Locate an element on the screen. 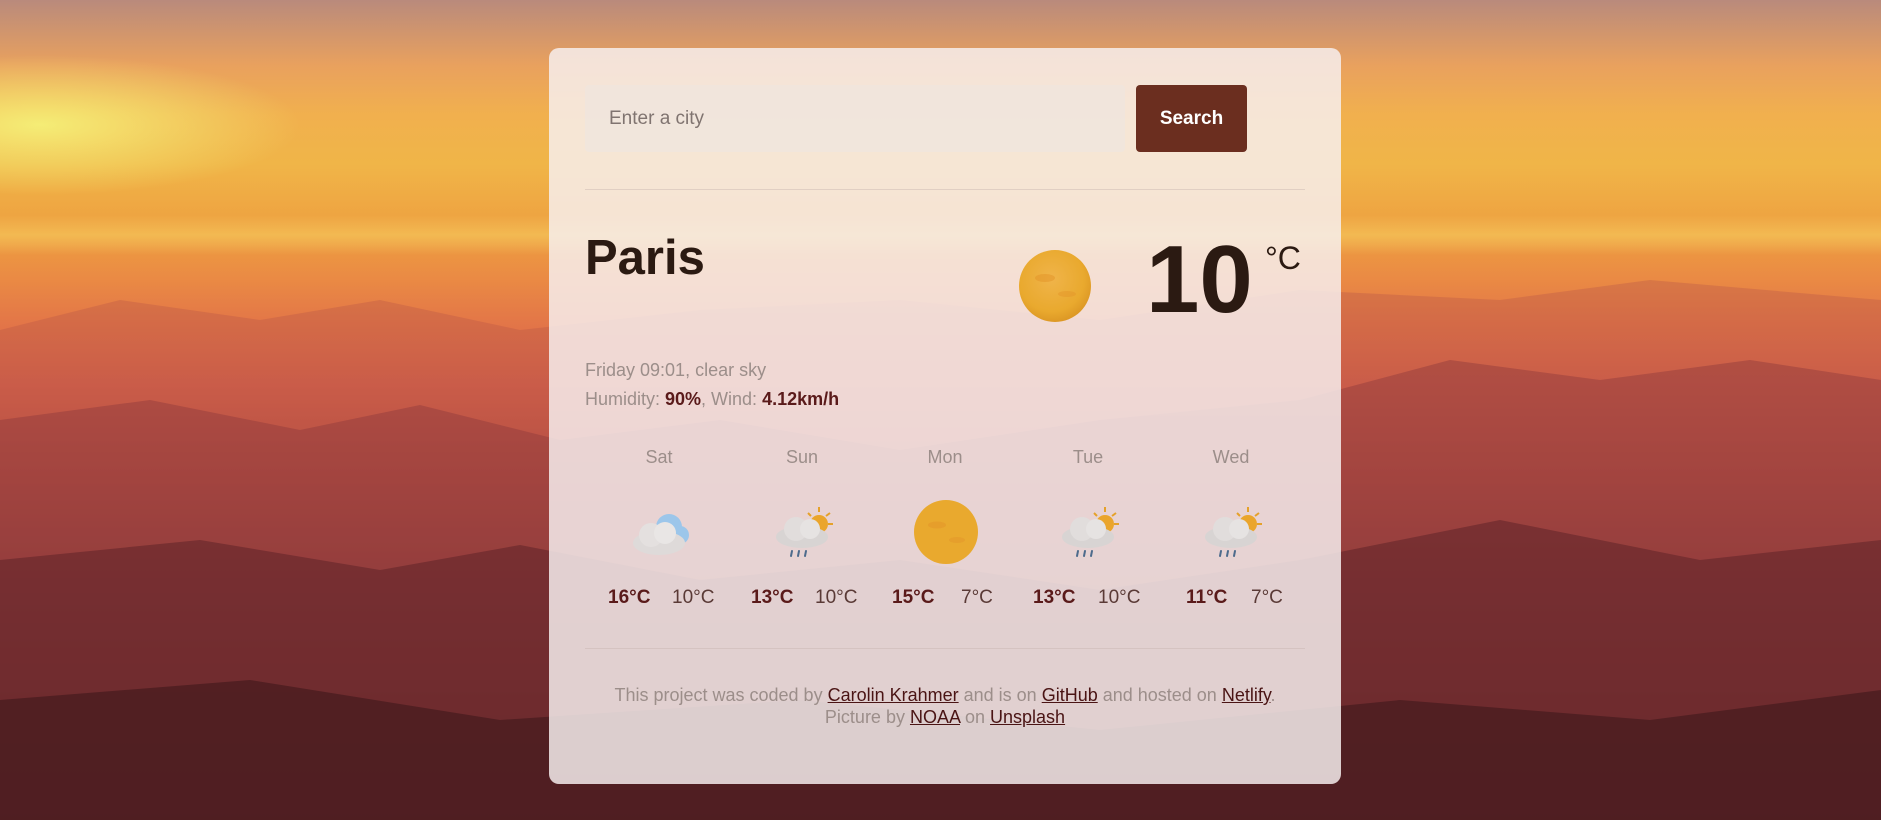 The height and width of the screenshot is (820, 1881). forecast-max: 15°C is located at coordinates (913, 597).